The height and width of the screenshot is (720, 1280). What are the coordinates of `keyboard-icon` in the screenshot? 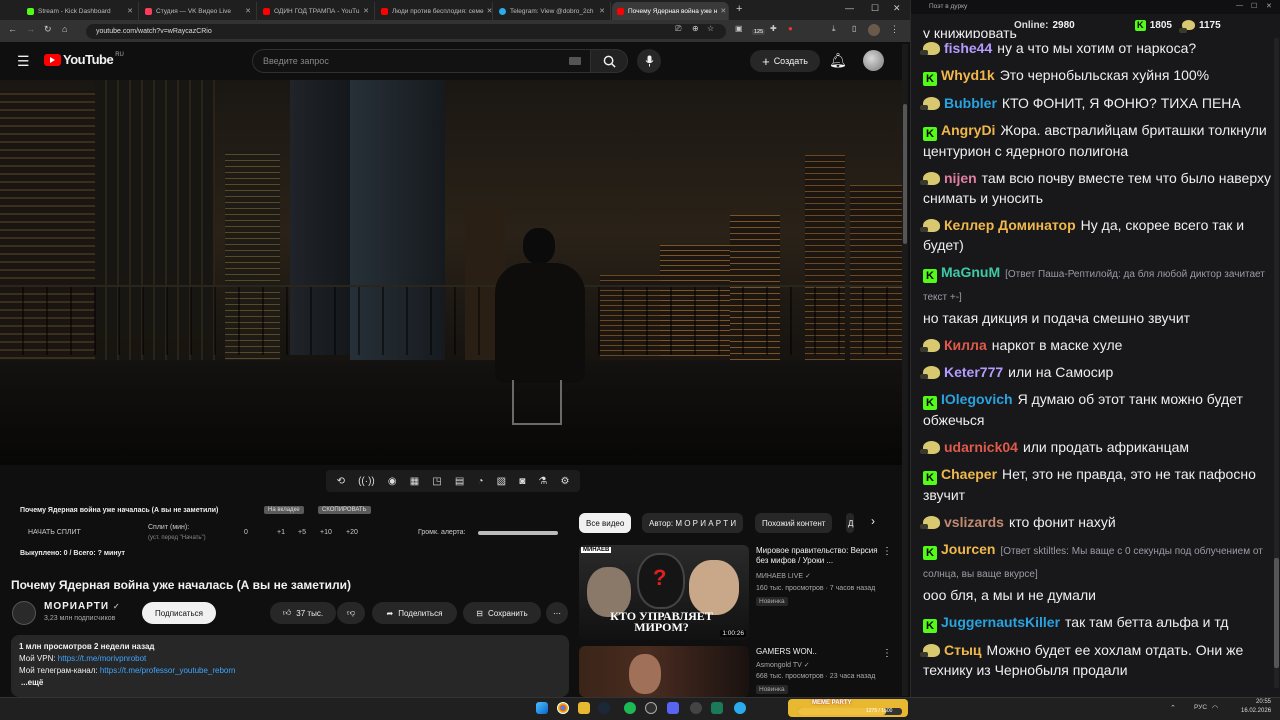 It's located at (575, 61).